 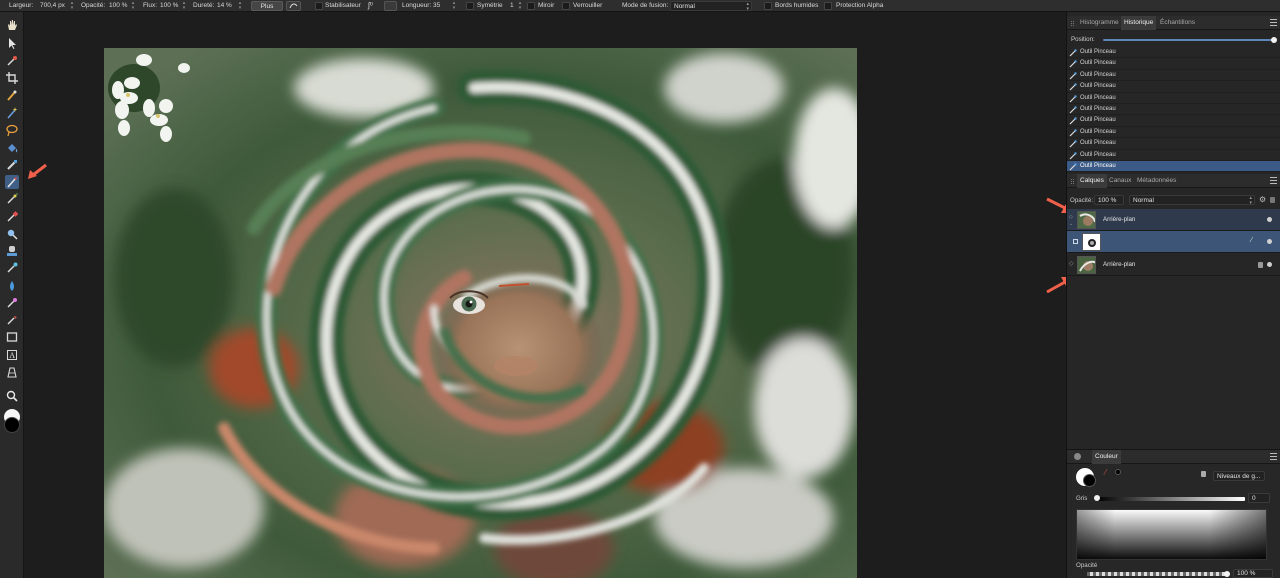 I want to click on gray-value-field: 0, so click(x=1259, y=498).